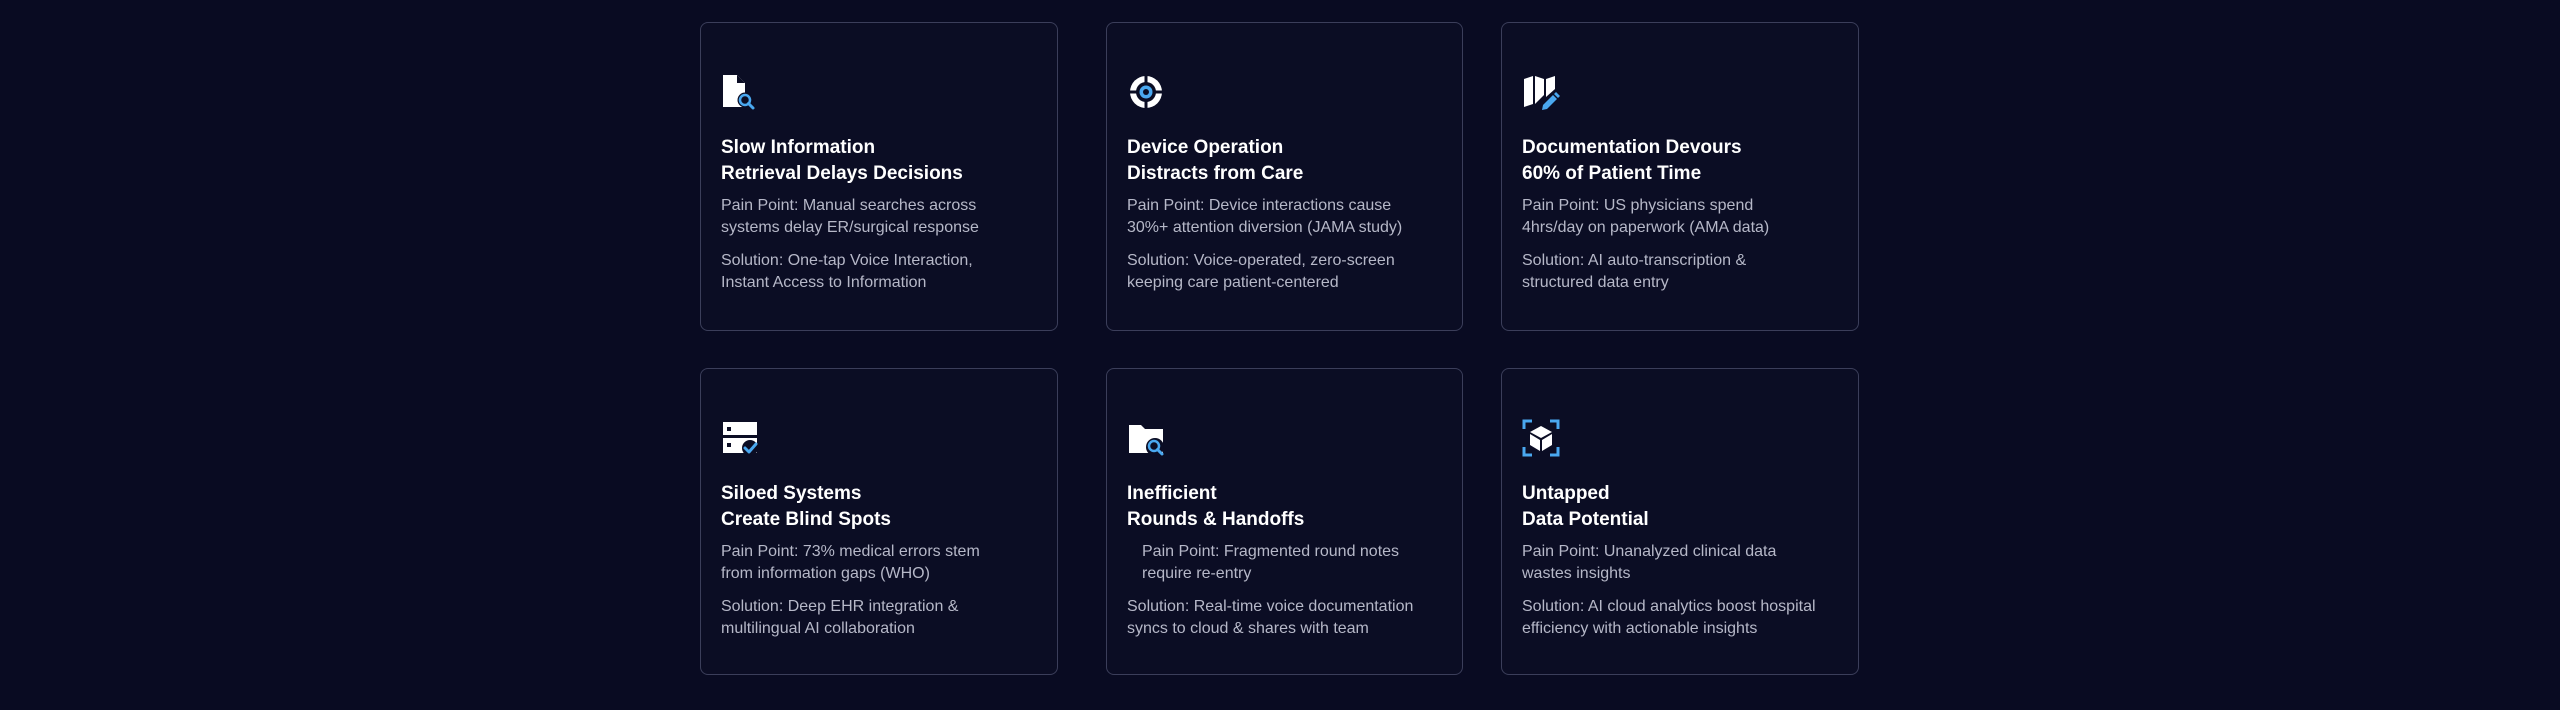 This screenshot has height=710, width=2560. I want to click on card-title: Device Operation Distracts from Care, so click(1215, 160).